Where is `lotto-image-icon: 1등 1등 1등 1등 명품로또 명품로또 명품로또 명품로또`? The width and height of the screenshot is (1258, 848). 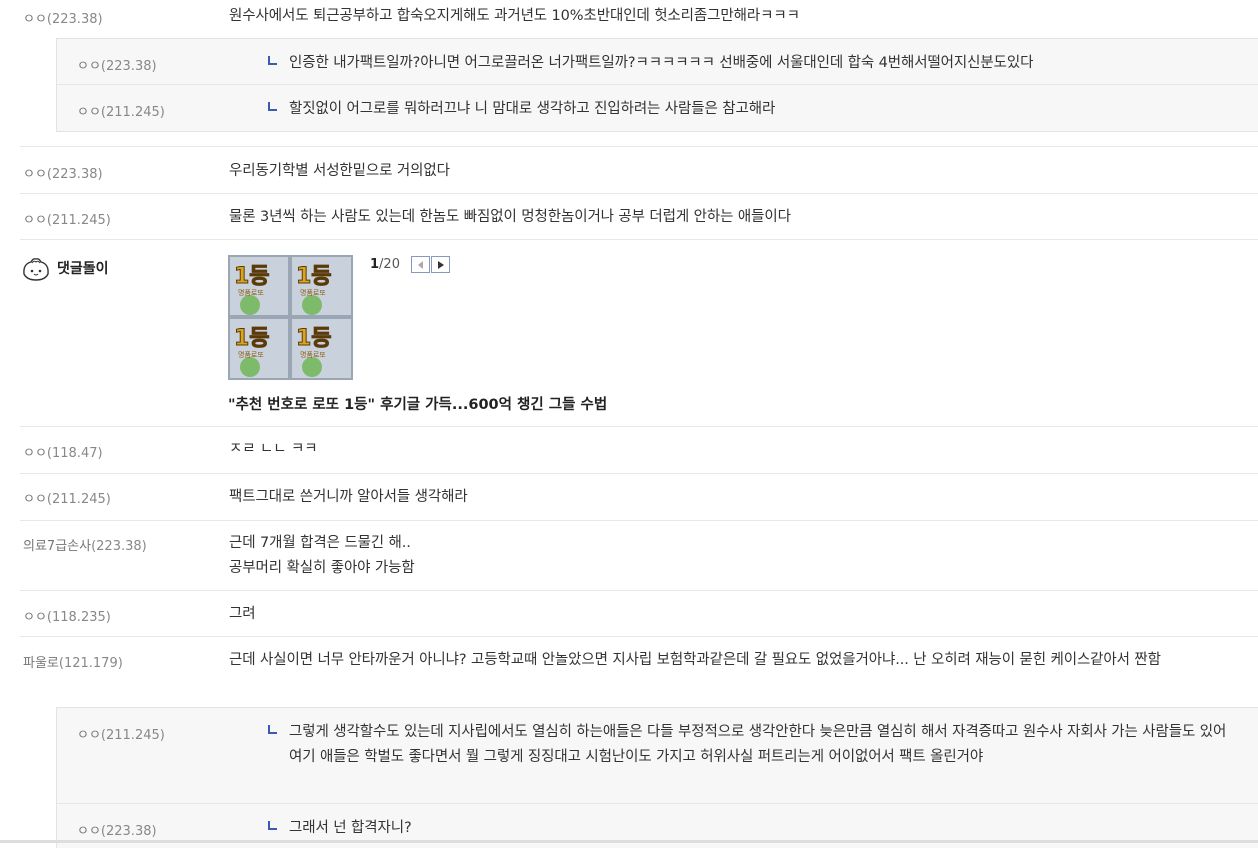
lotto-image-icon: 1등 1등 1등 1등 명품로또 명품로또 명품로또 명품로또 is located at coordinates (290, 317).